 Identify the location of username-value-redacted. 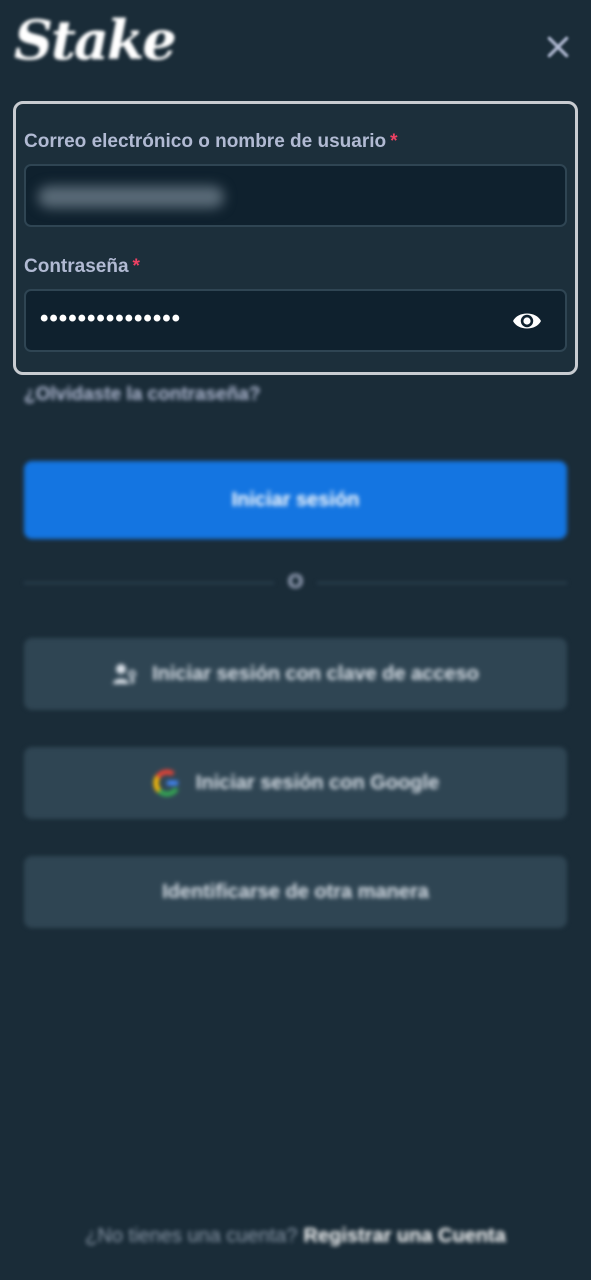
(131, 197).